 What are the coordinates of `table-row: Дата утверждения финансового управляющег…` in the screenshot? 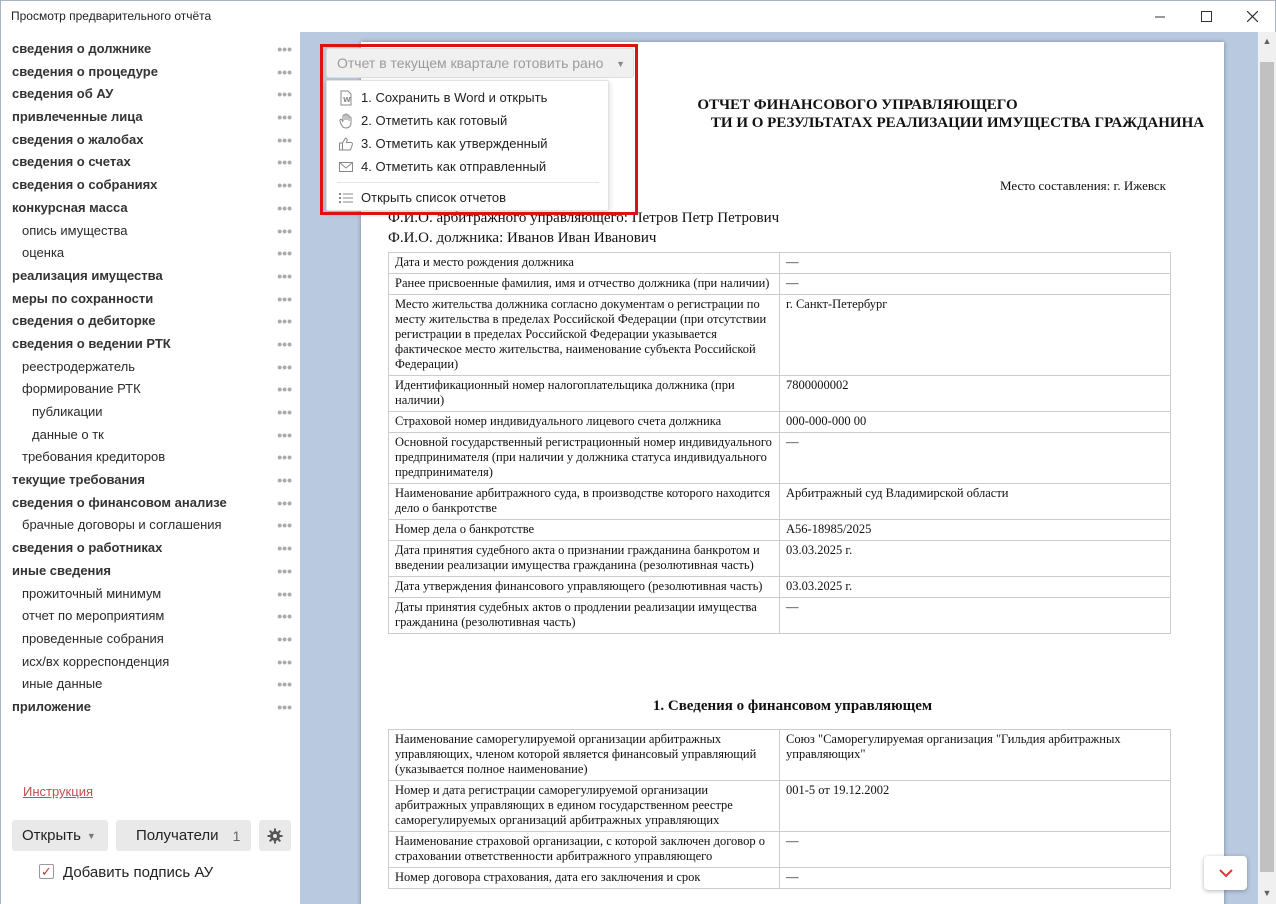 It's located at (779, 587).